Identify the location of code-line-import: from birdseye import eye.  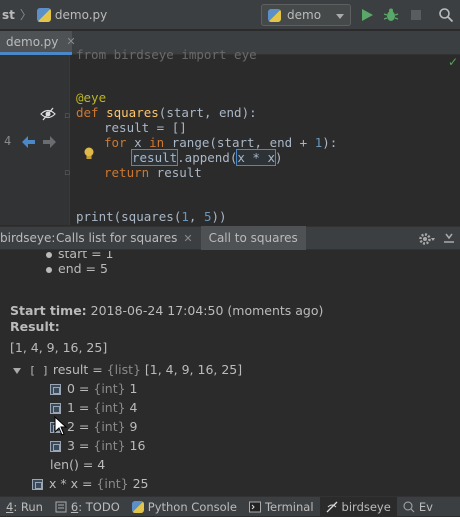
(166, 54).